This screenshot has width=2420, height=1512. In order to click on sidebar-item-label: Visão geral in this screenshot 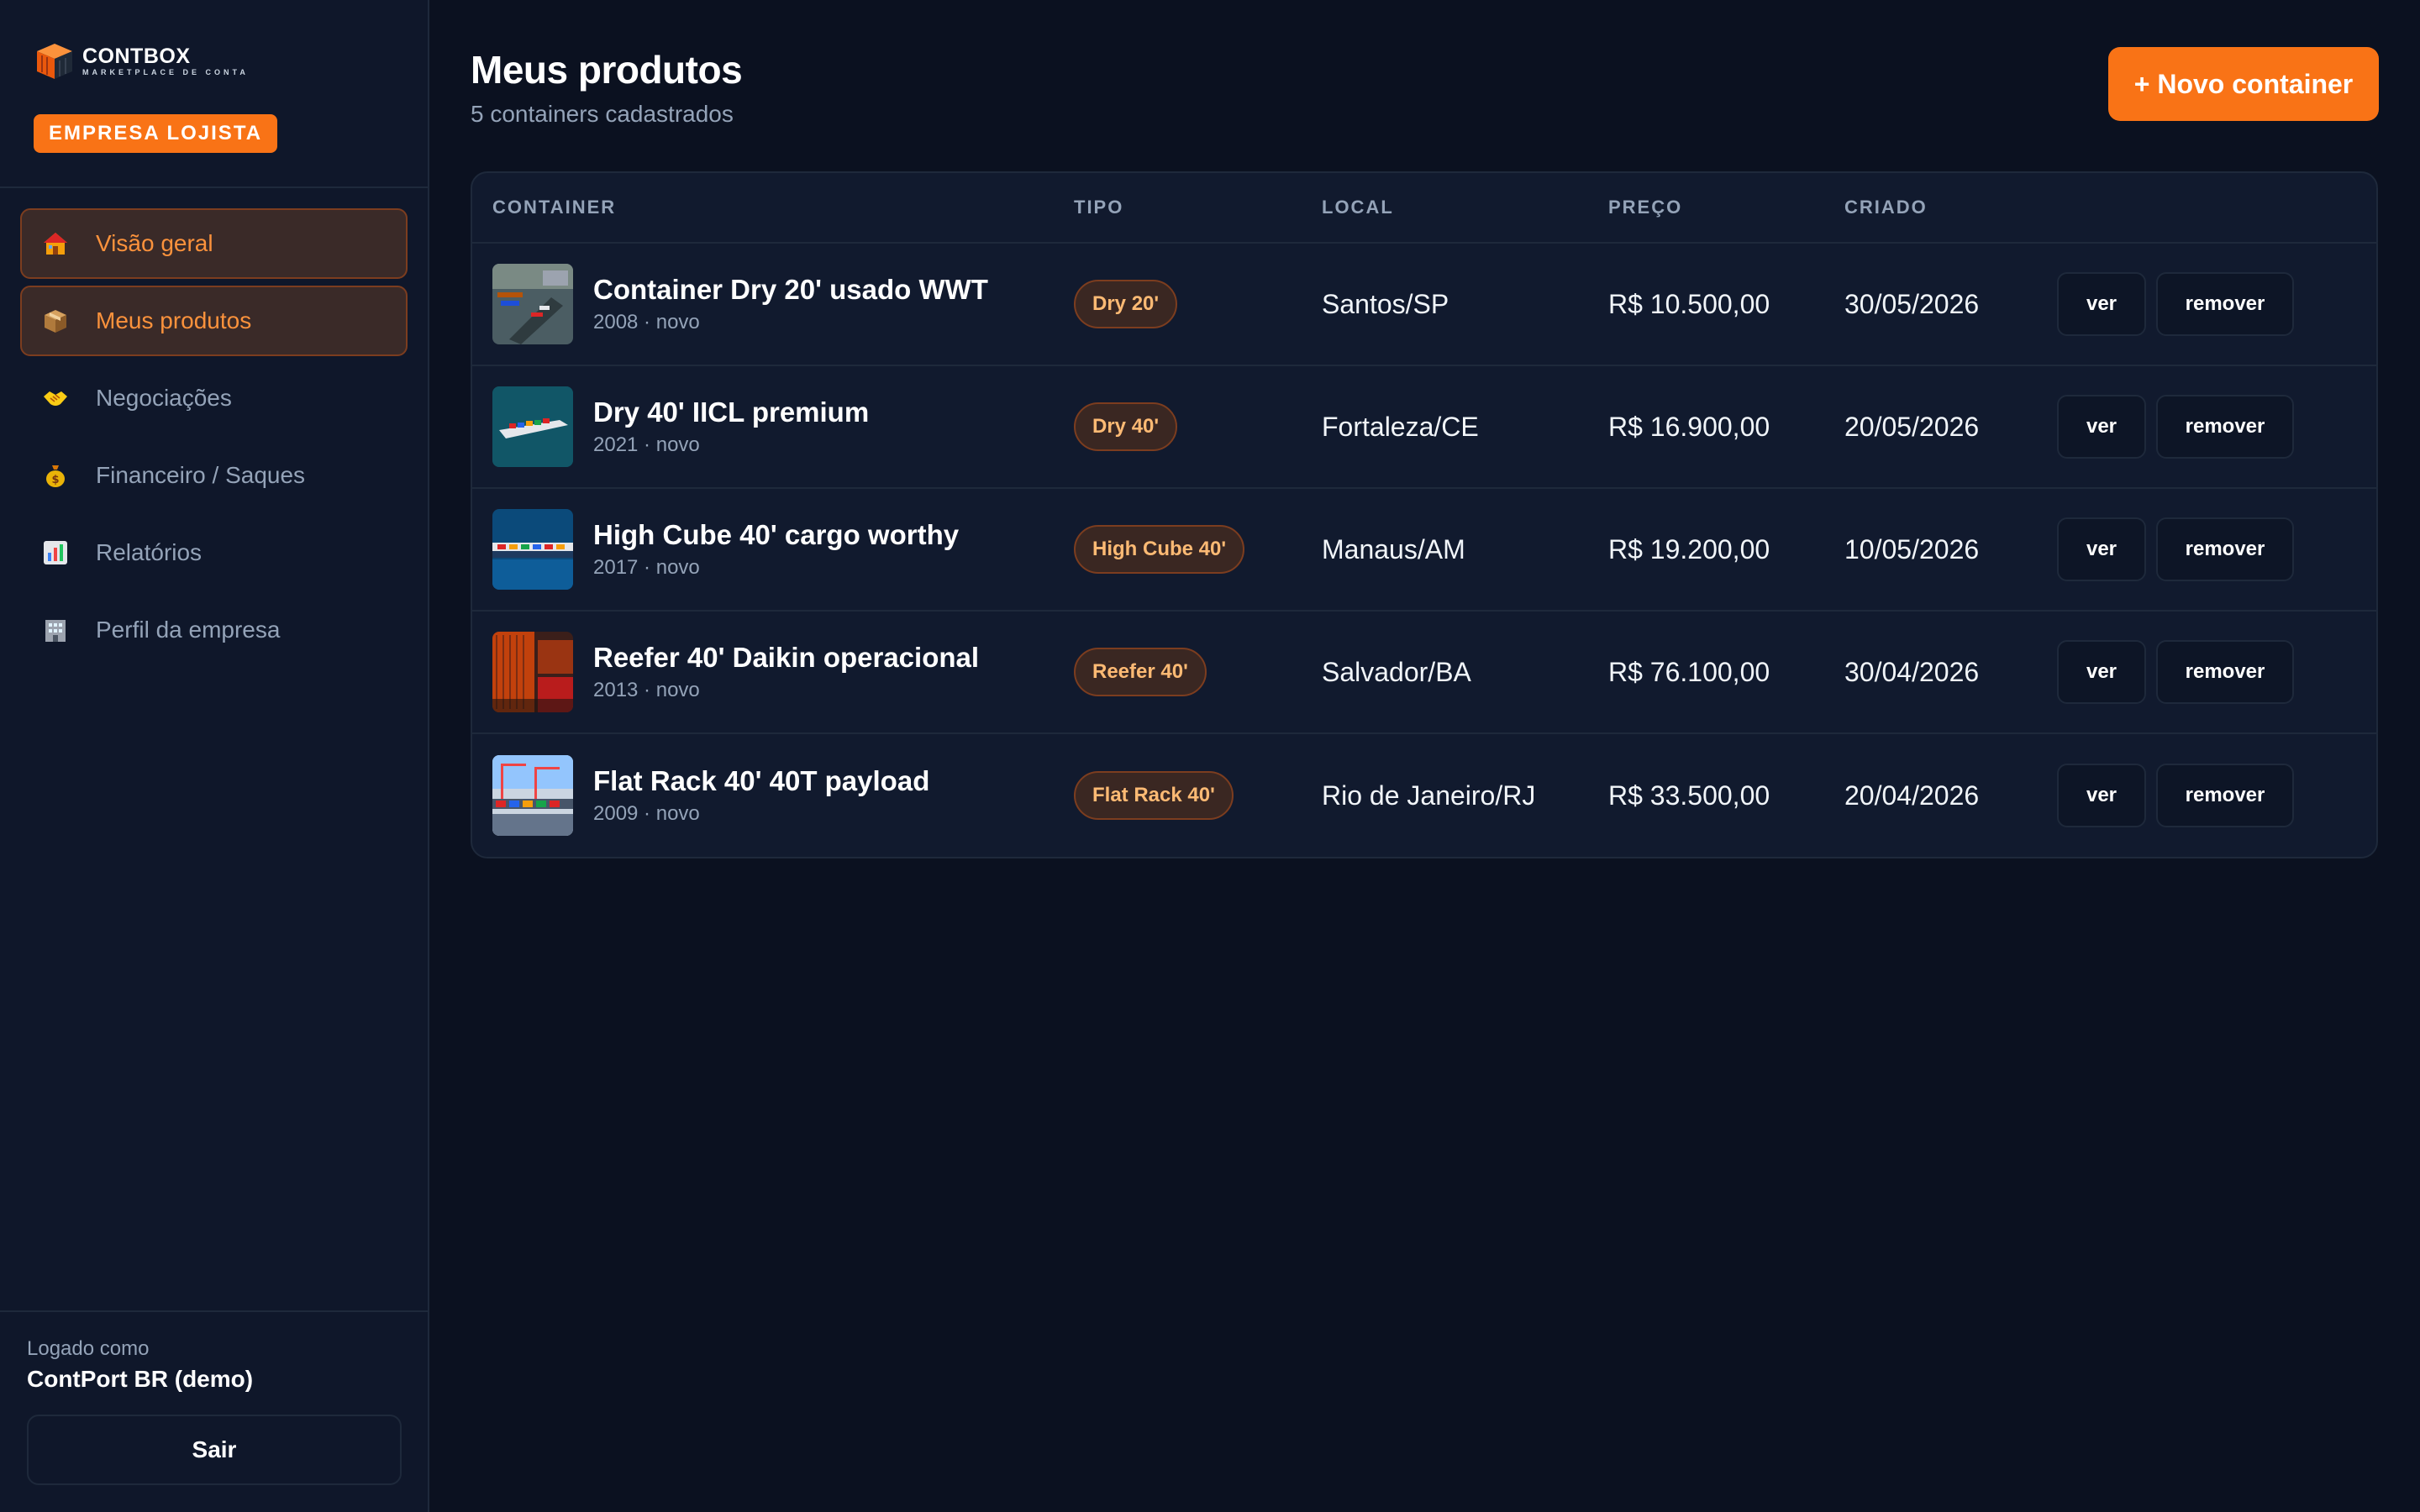, I will do `click(154, 243)`.